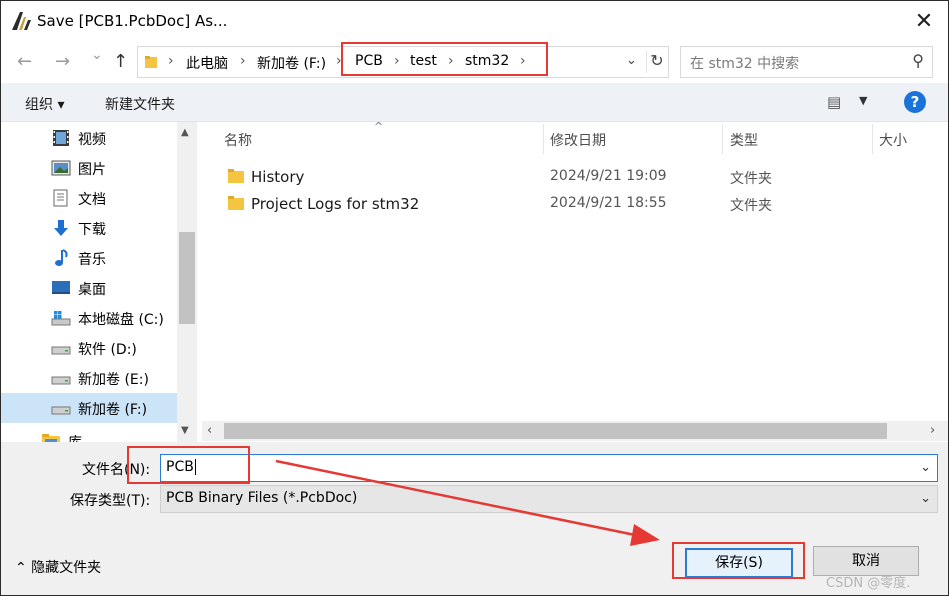 This screenshot has width=949, height=596. Describe the element at coordinates (868, 583) in the screenshot. I see `watermark-text: CSDN @零度.` at that location.